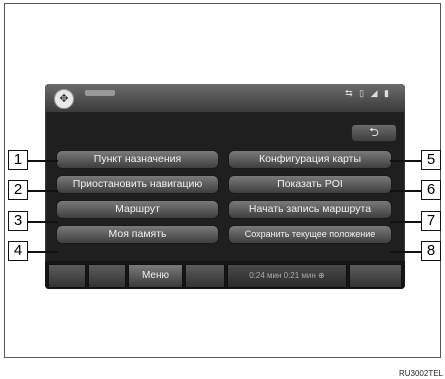 The image size is (445, 379). What do you see at coordinates (287, 276) in the screenshot?
I see `trip-info: 0:24 мин 0:21 мин ⊕` at bounding box center [287, 276].